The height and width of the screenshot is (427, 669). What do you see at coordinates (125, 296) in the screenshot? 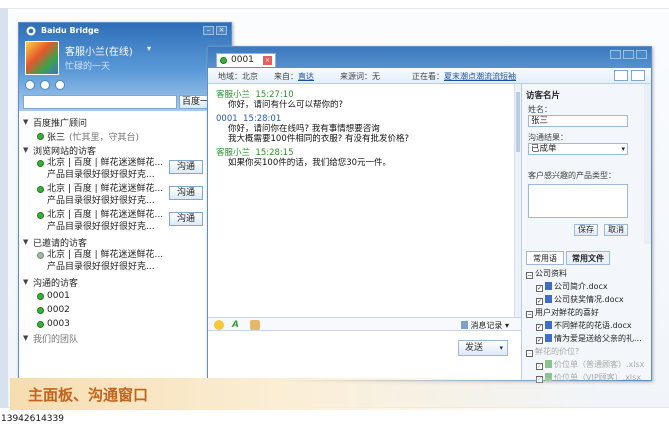
I see `list-item: 0001` at bounding box center [125, 296].